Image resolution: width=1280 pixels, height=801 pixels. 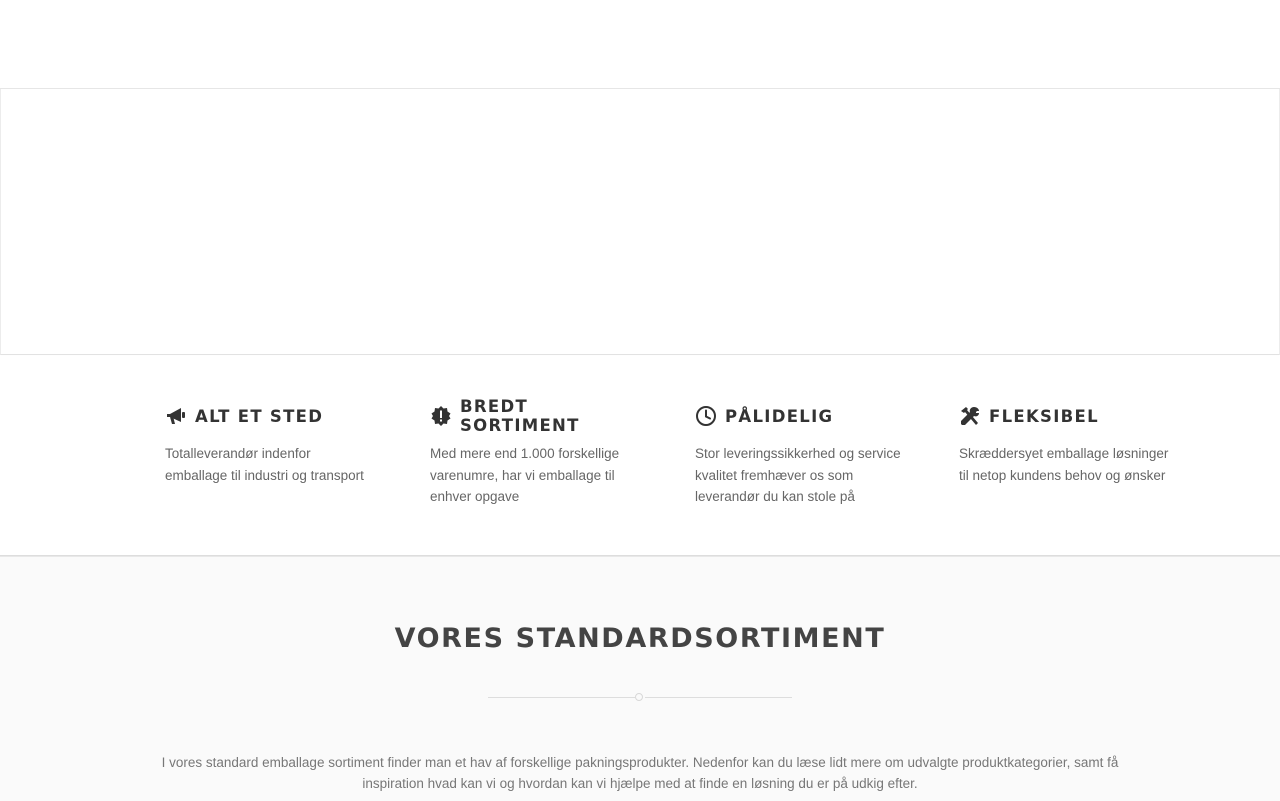 I want to click on feature-heading: BREDT SORTIMENT, so click(x=520, y=416).